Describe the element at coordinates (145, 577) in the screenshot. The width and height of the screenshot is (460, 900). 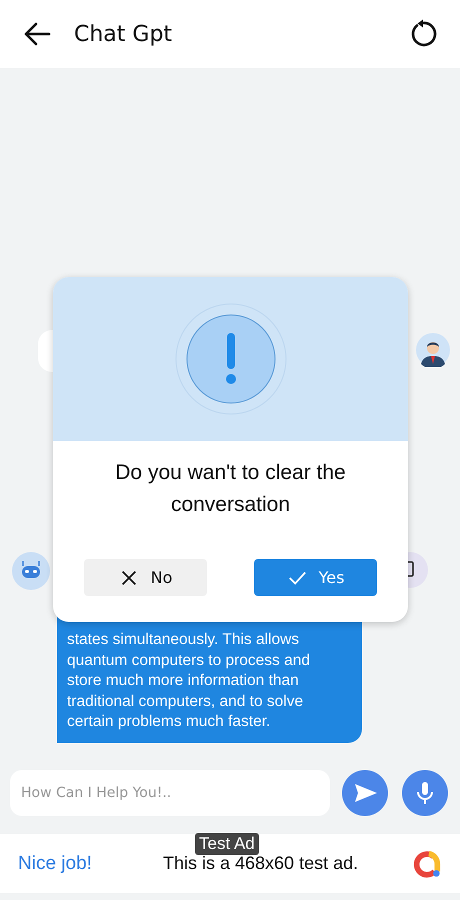
I see `no-button: No` at that location.